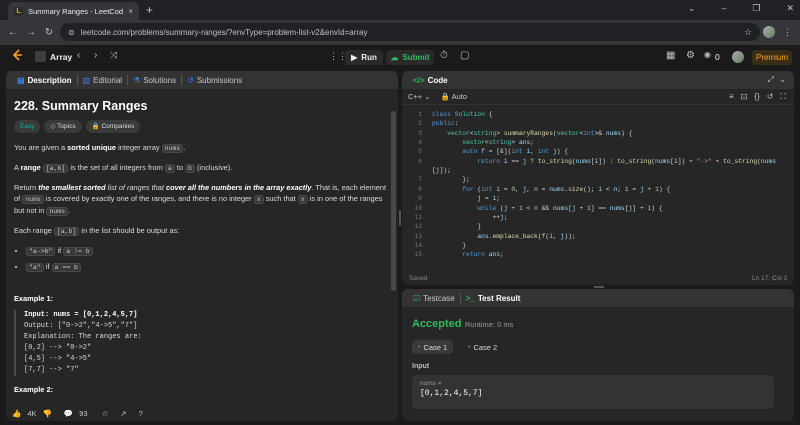  What do you see at coordinates (723, 8) in the screenshot?
I see `minimize-button: –` at bounding box center [723, 8].